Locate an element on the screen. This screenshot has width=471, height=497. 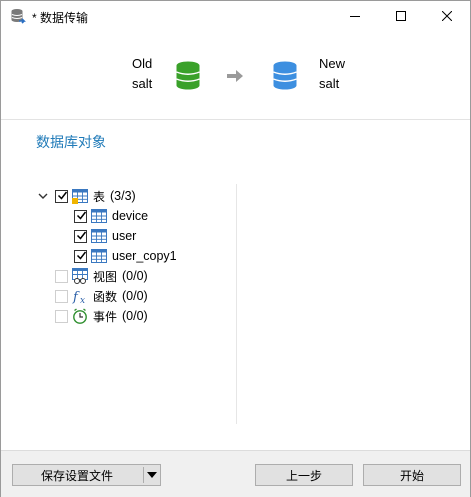
functions-count: (0/0) is located at coordinates (135, 296).